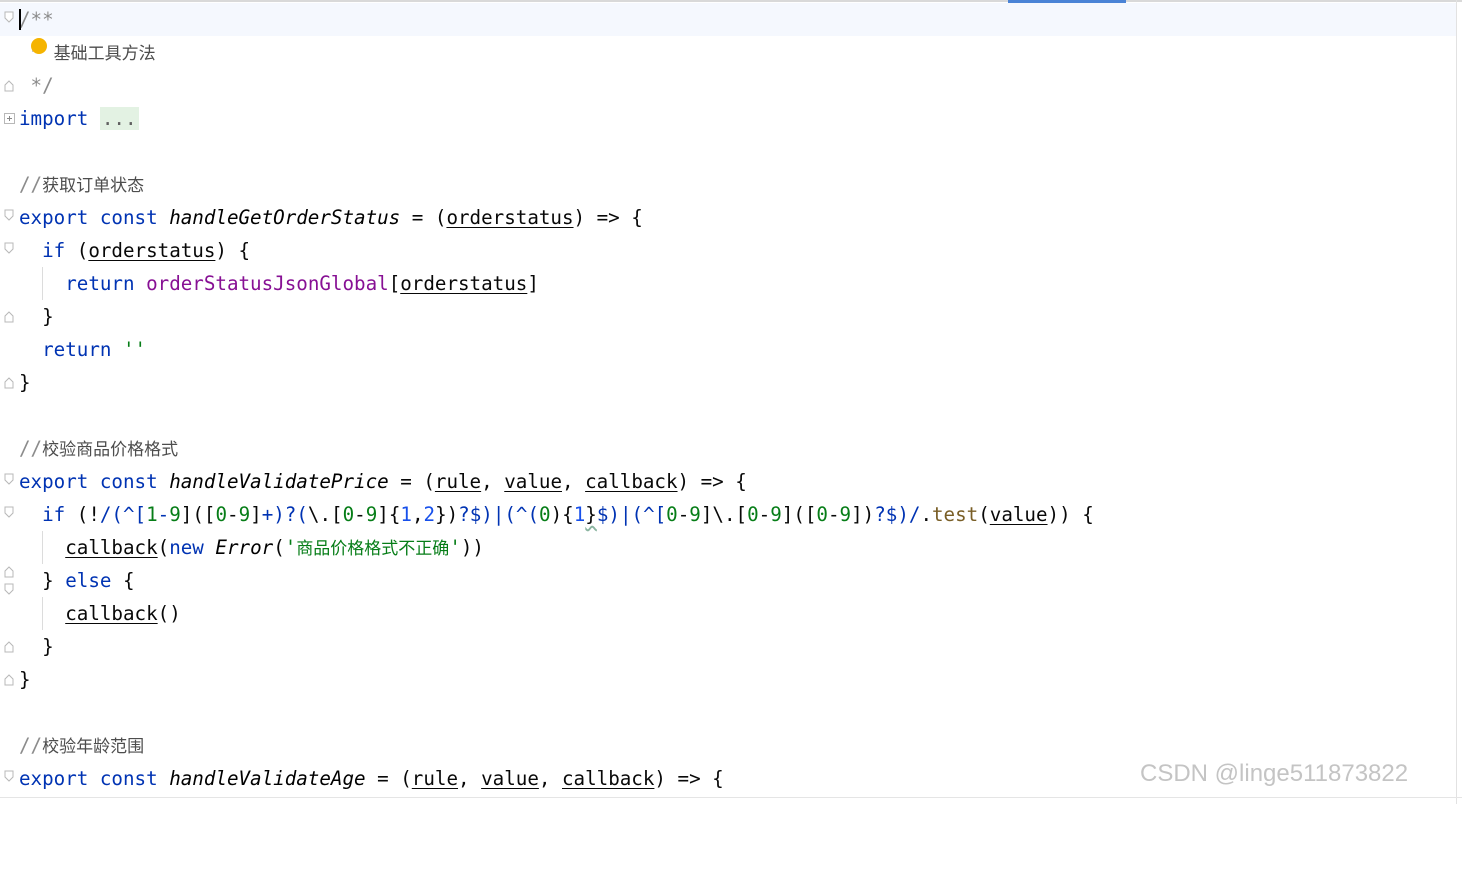 Image resolution: width=1462 pixels, height=894 pixels. I want to click on code-line: * 基础工具方法, so click(728, 52).